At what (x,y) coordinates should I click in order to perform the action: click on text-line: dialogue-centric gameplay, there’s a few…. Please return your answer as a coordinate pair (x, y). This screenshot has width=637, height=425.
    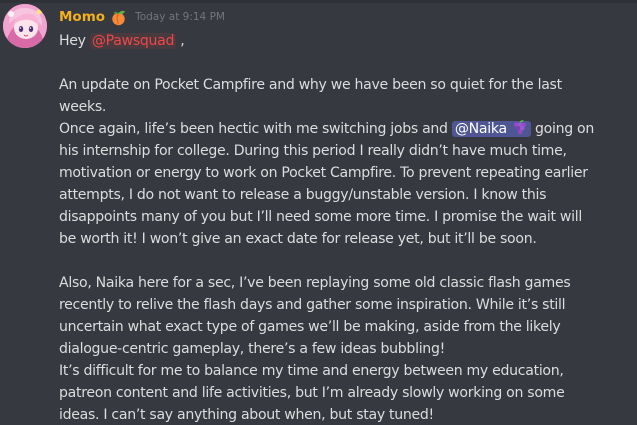
    Looking at the image, I should click on (252, 349).